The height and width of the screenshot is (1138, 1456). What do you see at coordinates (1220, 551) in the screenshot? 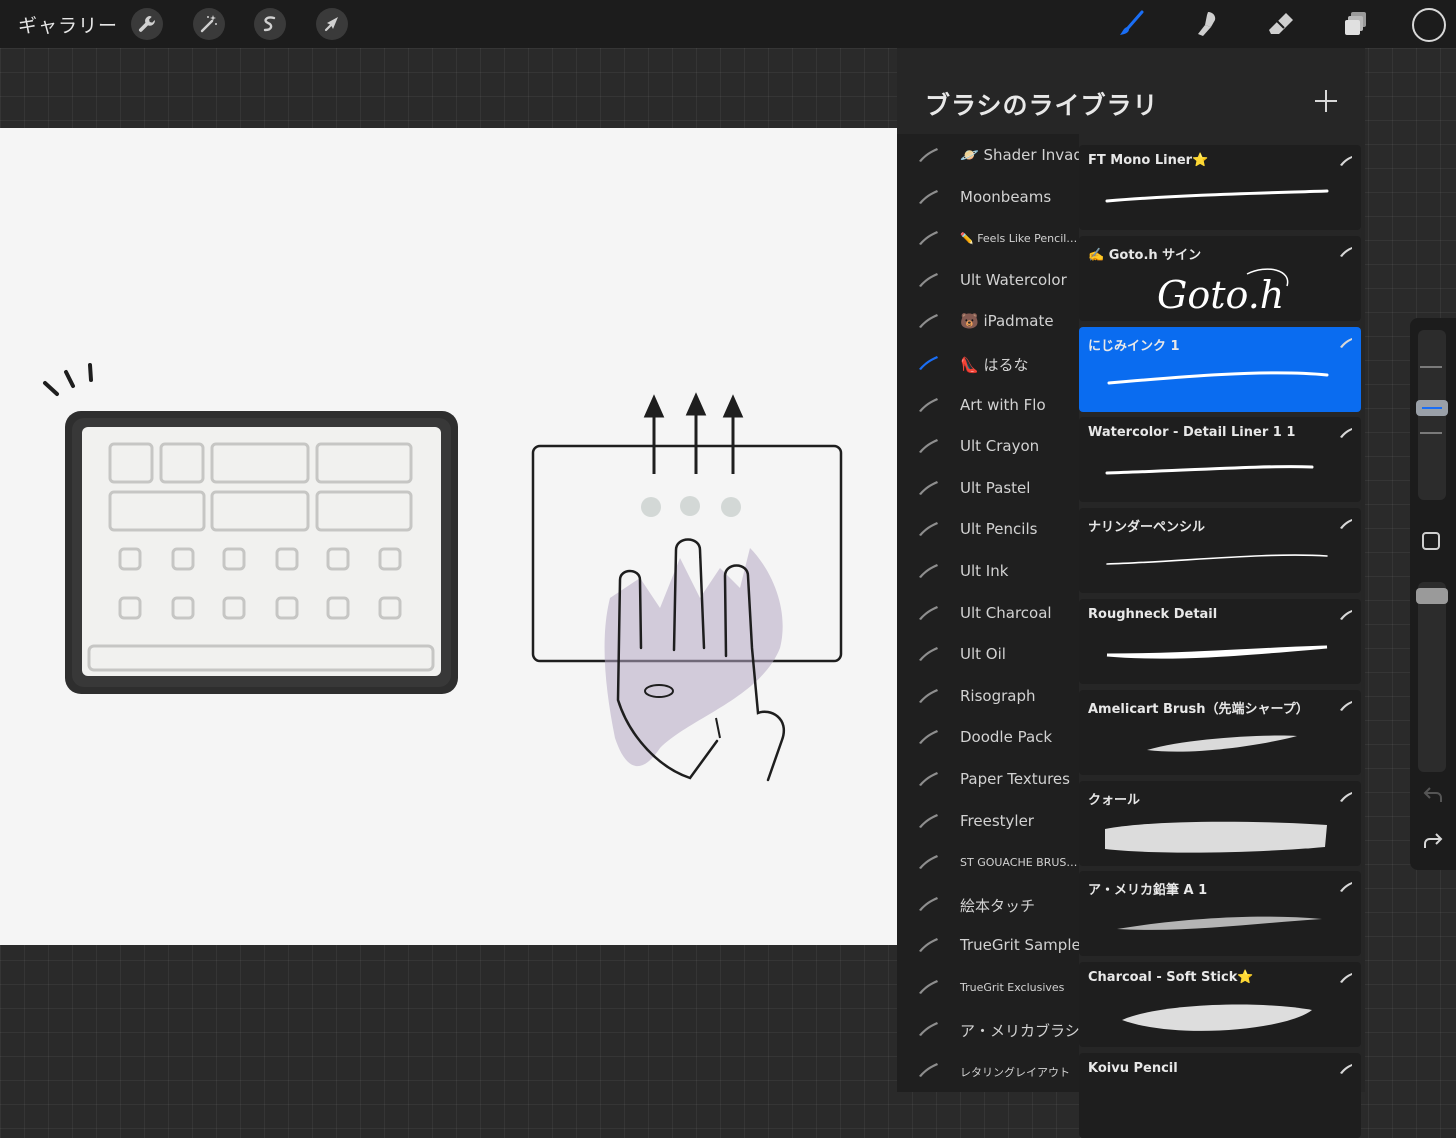
I see `brush-item: ナリンダーペンシル` at bounding box center [1220, 551].